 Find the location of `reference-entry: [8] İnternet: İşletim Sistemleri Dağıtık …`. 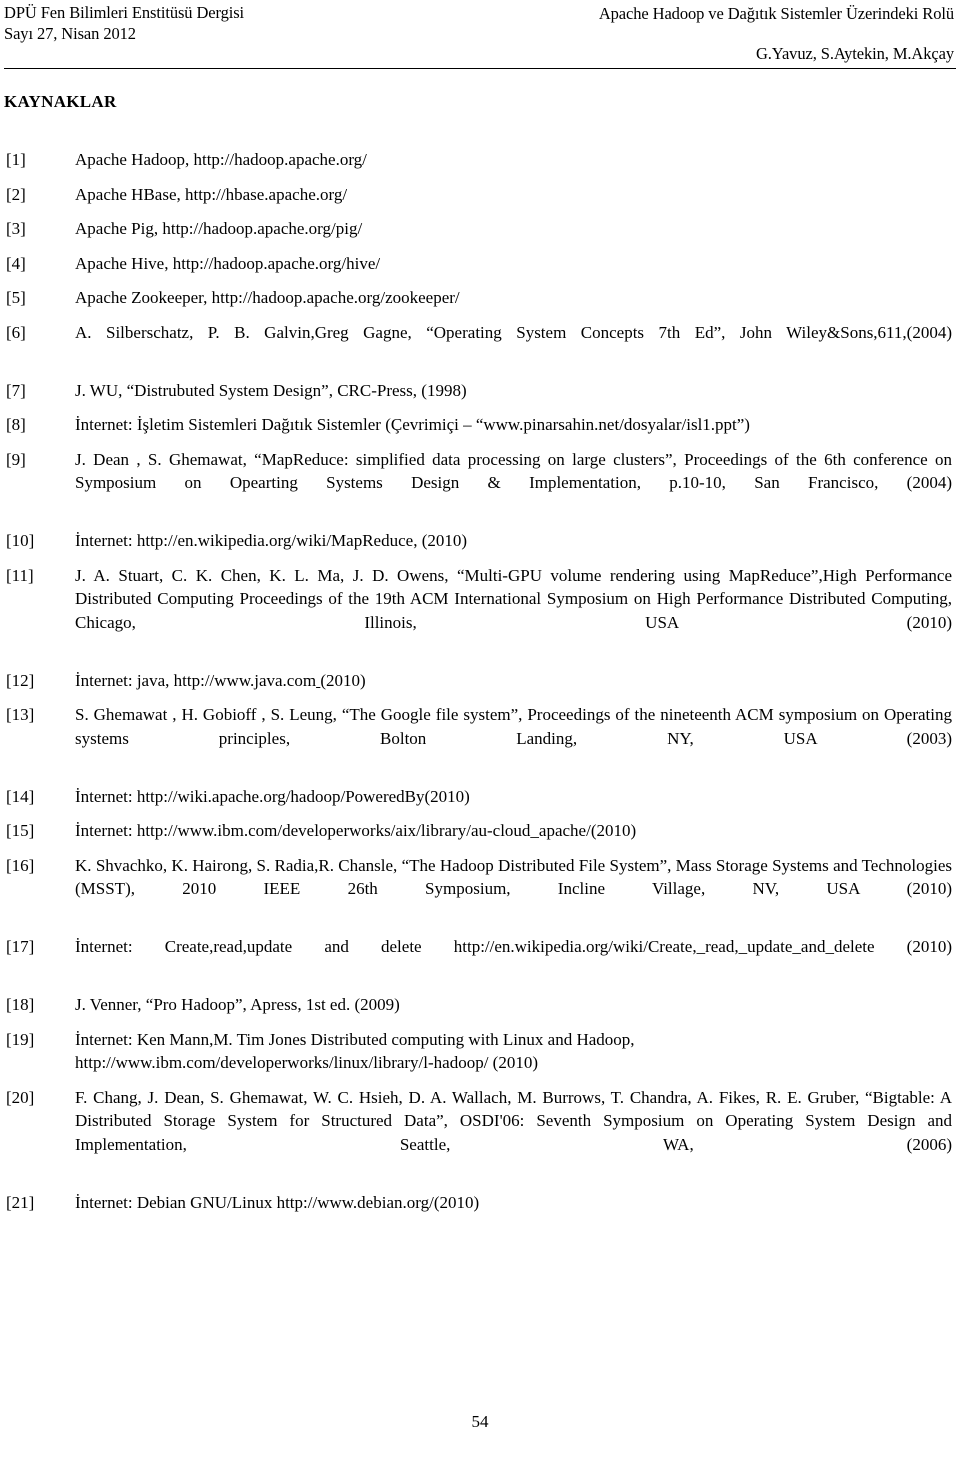

reference-entry: [8] İnternet: İşletim Sistemleri Dağıtık … is located at coordinates (480, 425).